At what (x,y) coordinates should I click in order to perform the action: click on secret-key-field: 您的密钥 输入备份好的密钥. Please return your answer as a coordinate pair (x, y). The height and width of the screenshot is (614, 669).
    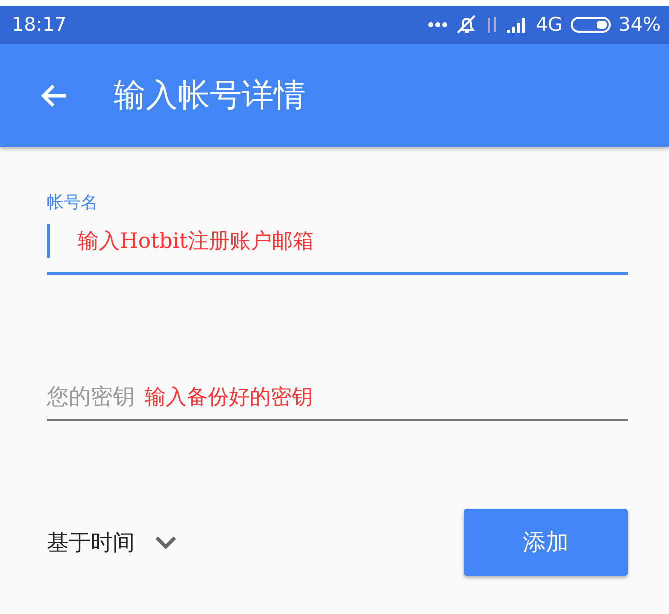
    Looking at the image, I should click on (337, 398).